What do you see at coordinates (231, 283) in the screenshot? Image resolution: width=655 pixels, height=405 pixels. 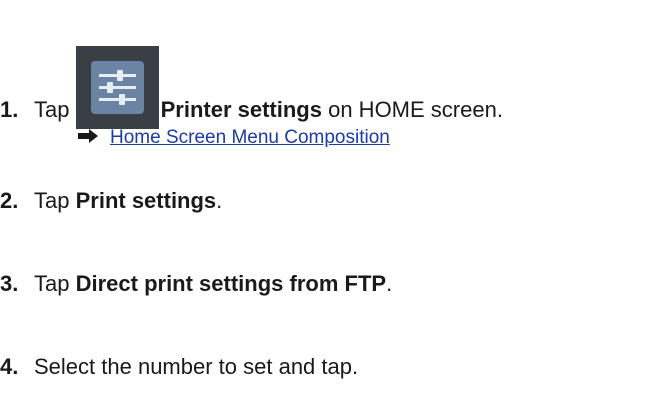 I see `step-3-bold: Direct print settings from FTP` at bounding box center [231, 283].